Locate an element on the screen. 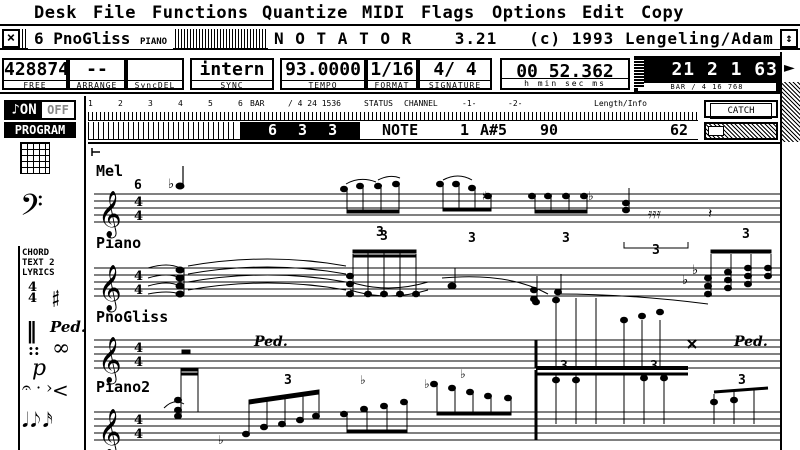  cut-time-icon: 𝄰 is located at coordinates (55, 296).